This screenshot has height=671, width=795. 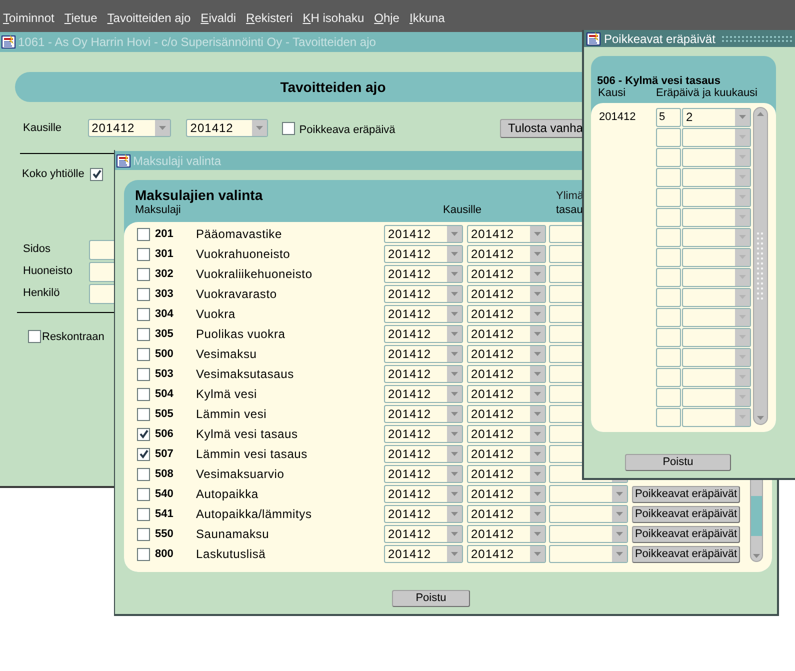 I want to click on menu-item: Rekisteri, so click(x=269, y=17).